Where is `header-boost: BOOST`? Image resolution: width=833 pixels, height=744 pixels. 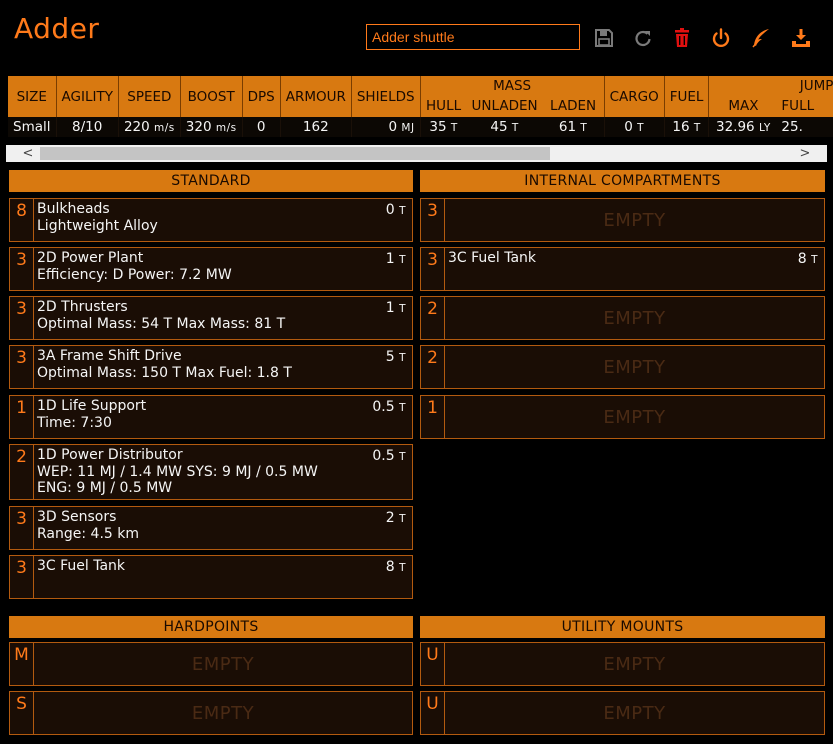 header-boost: BOOST is located at coordinates (211, 96).